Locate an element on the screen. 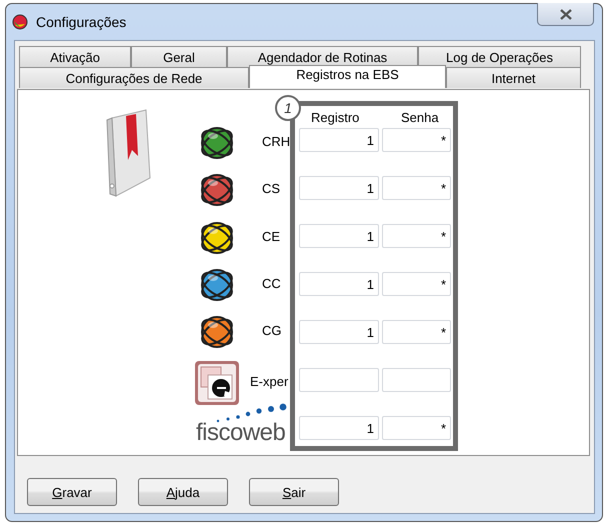 This screenshot has height=528, width=607. expert-logo-icon is located at coordinates (217, 383).